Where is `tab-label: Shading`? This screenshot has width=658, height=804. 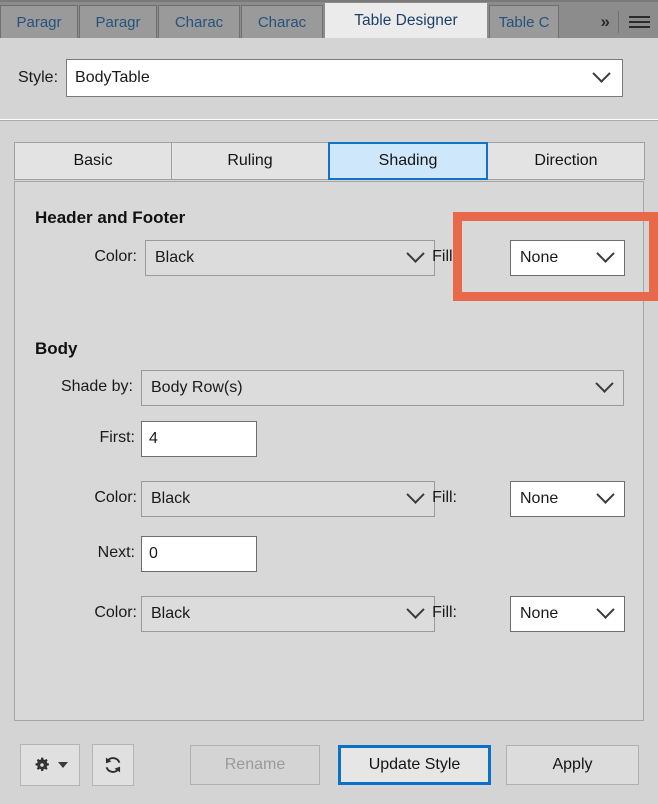 tab-label: Shading is located at coordinates (408, 160).